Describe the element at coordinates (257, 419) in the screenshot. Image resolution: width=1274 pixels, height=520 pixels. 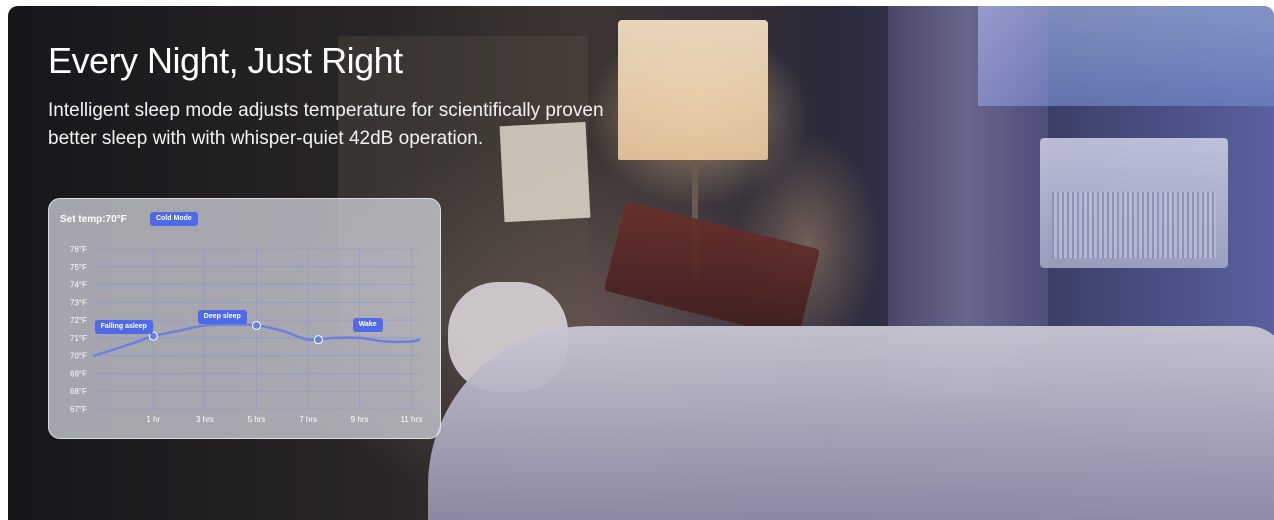
I see `x-tick-label: 5 hrs` at that location.